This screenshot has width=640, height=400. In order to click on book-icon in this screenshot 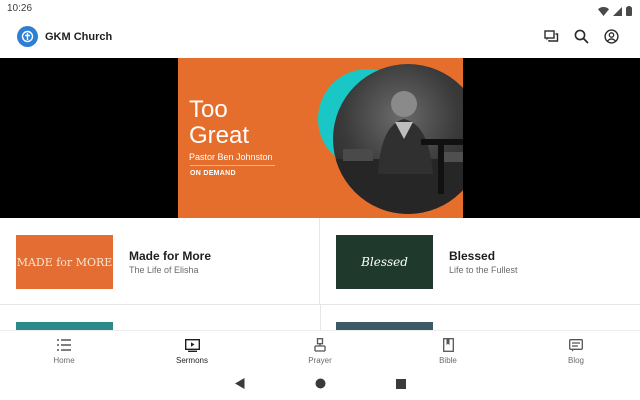, I will do `click(448, 345)`.